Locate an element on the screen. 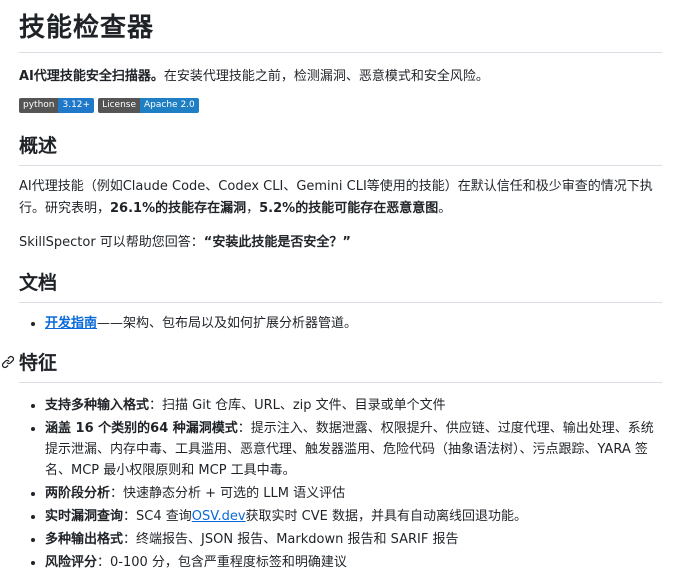 Image resolution: width=680 pixels, height=573 pixels. link-icon is located at coordinates (8, 362).